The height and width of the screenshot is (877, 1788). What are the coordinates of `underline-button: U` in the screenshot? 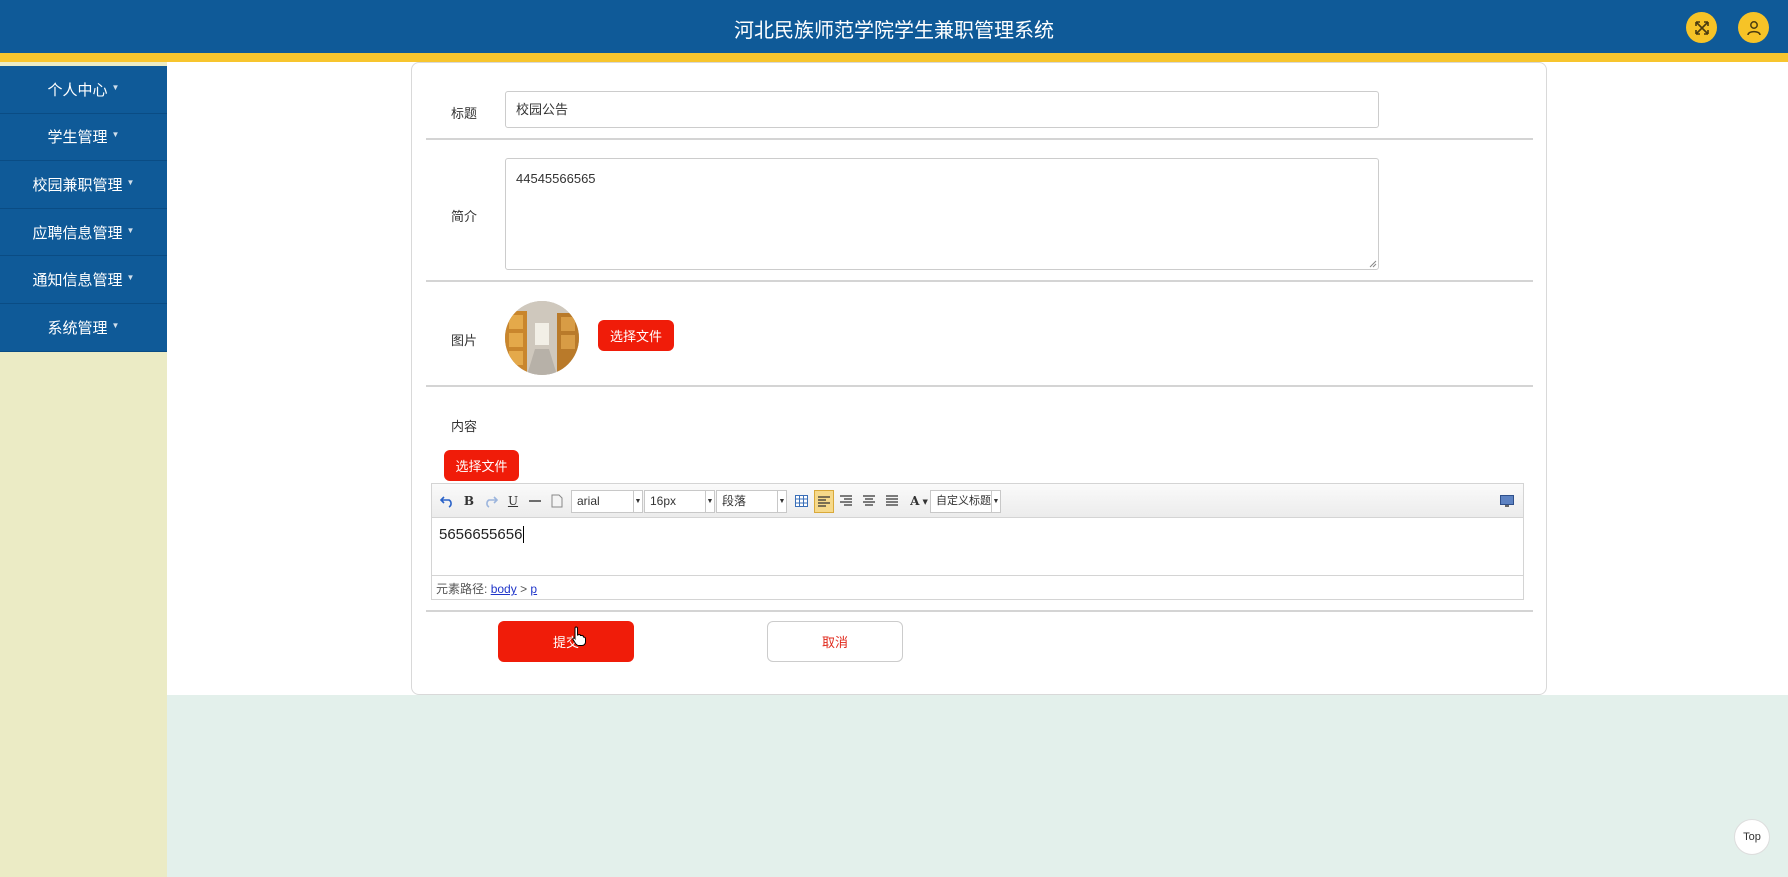 It's located at (513, 501).